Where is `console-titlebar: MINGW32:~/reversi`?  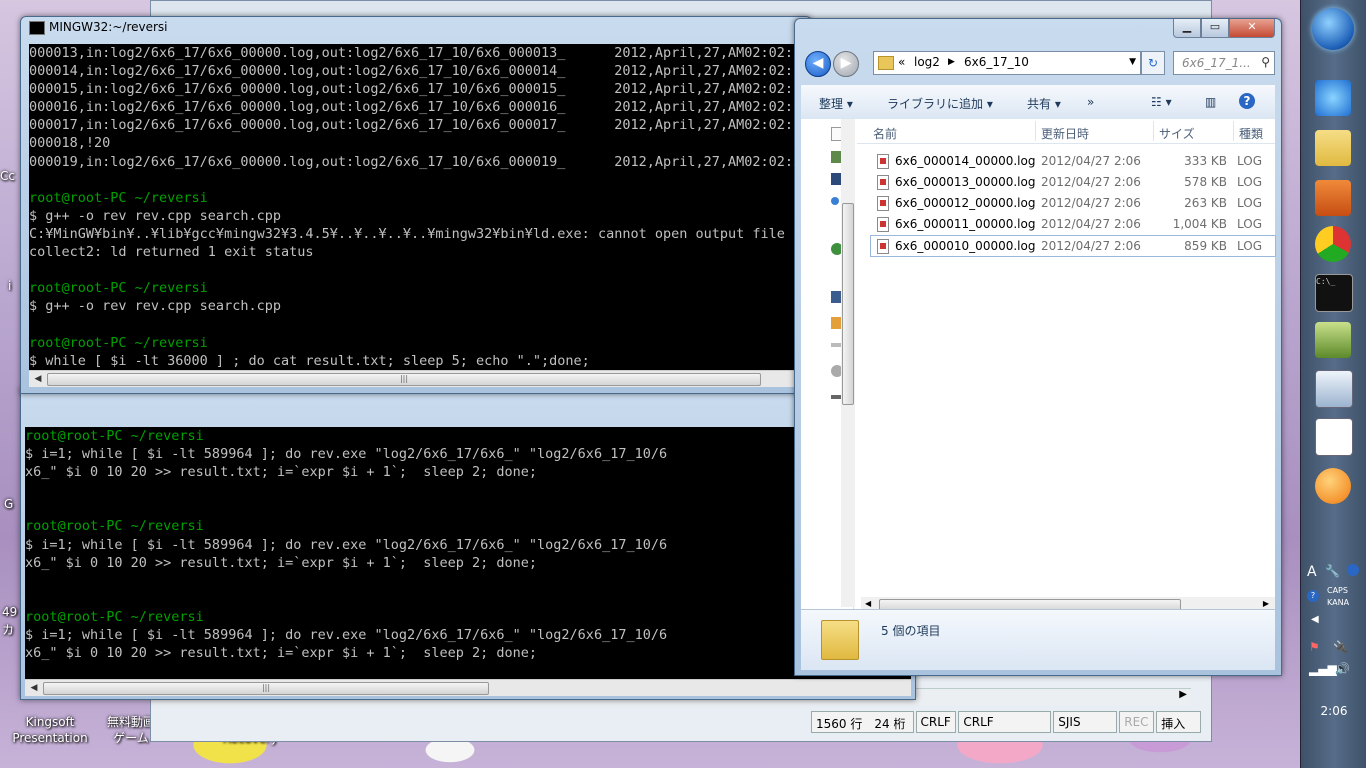 console-titlebar: MINGW32:~/reversi is located at coordinates (416, 28).